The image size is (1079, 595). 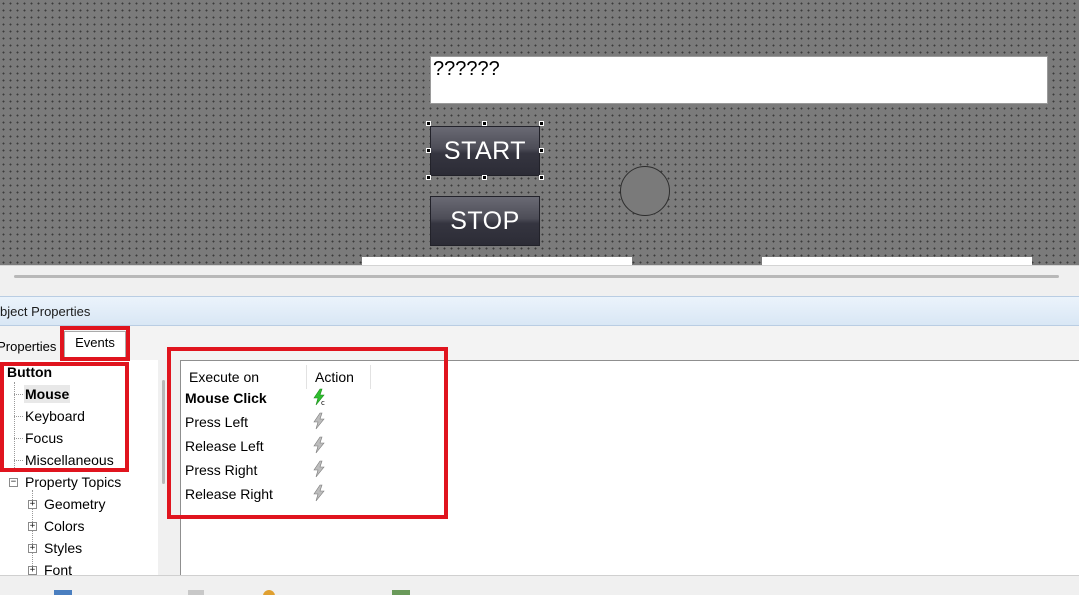 What do you see at coordinates (69, 460) in the screenshot?
I see `tree-node-miscellaneous: Miscellaneous` at bounding box center [69, 460].